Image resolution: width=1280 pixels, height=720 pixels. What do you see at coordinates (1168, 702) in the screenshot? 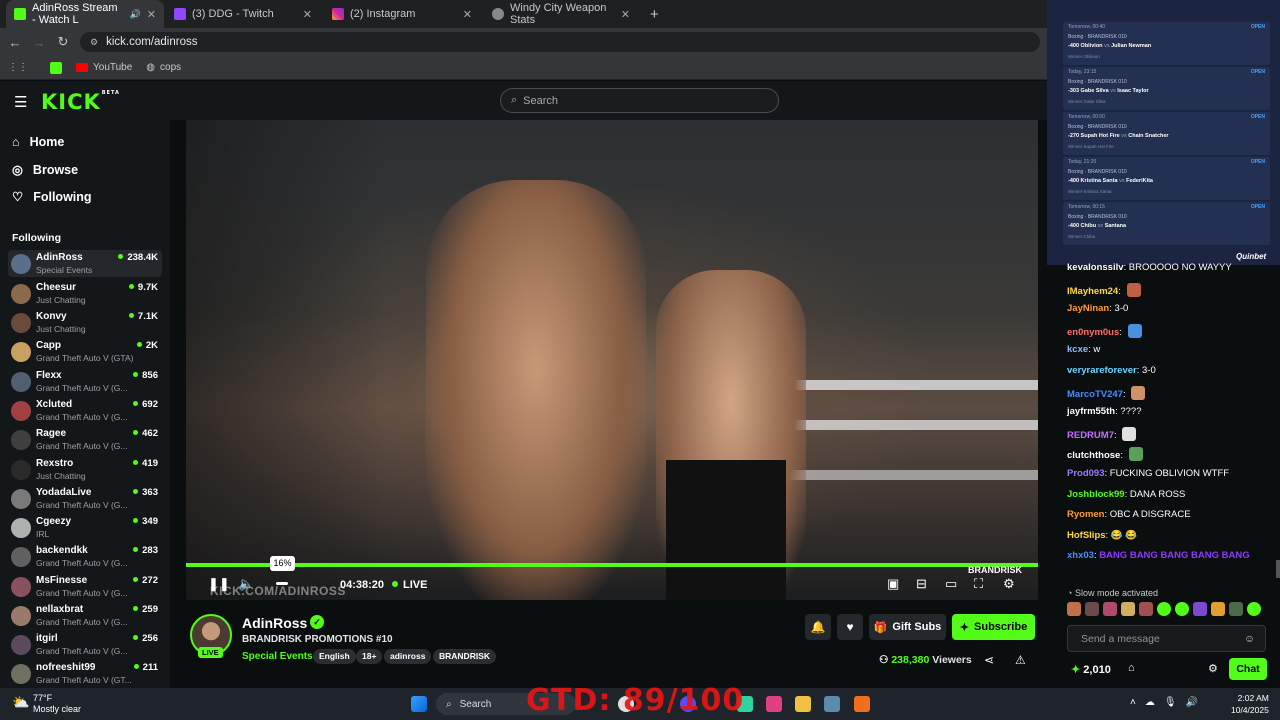
I see `system-tray: ˄☁🎙🔊` at bounding box center [1168, 702].